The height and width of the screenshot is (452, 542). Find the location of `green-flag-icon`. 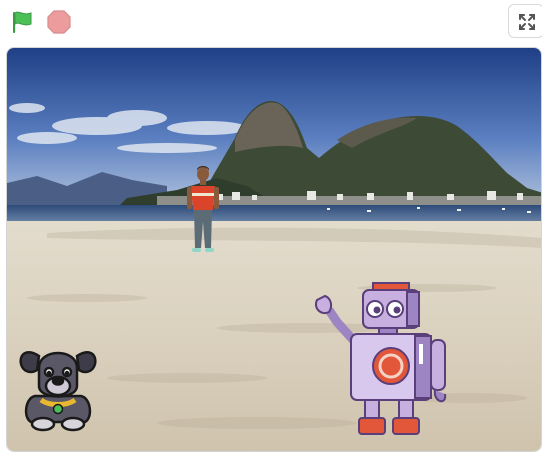

green-flag-icon is located at coordinates (22, 22).